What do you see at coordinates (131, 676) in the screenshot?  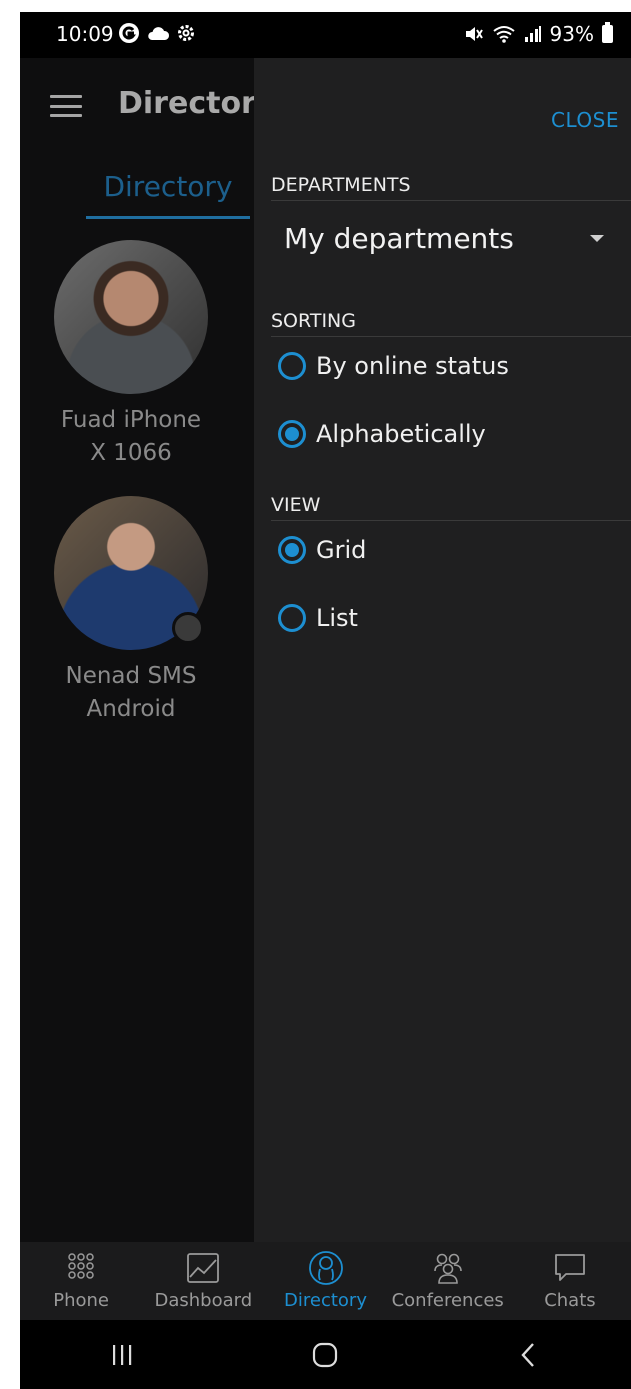 I see `contact-name-line1: Nenad SMS` at bounding box center [131, 676].